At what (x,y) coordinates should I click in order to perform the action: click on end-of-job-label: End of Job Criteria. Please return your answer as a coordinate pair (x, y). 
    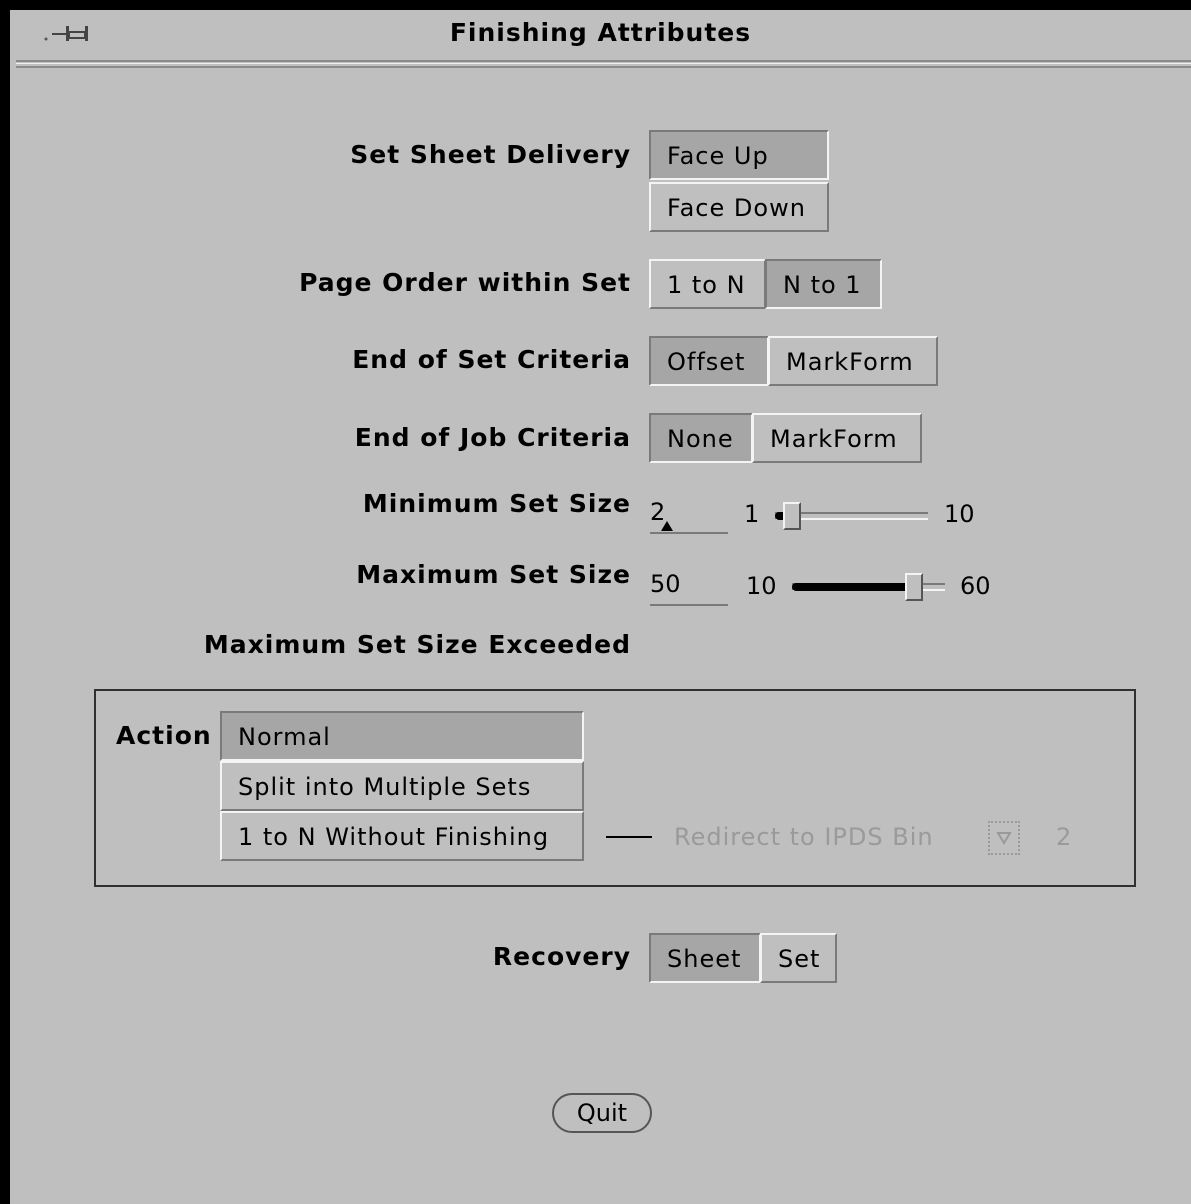
    Looking at the image, I should click on (492, 437).